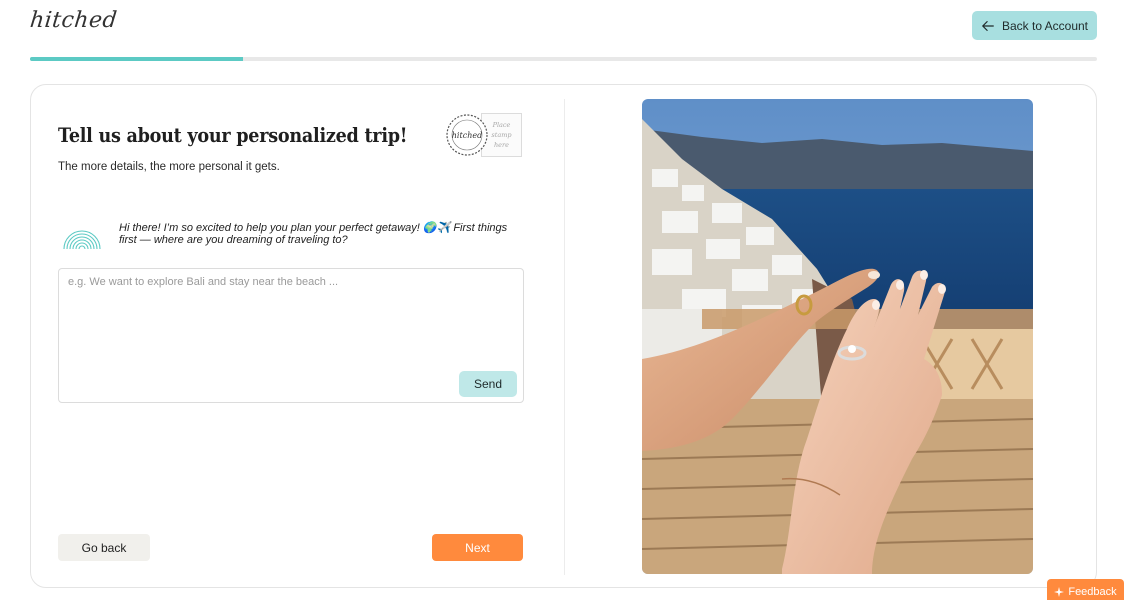 This screenshot has height=600, width=1133. I want to click on postmark-text: hitched, so click(467, 135).